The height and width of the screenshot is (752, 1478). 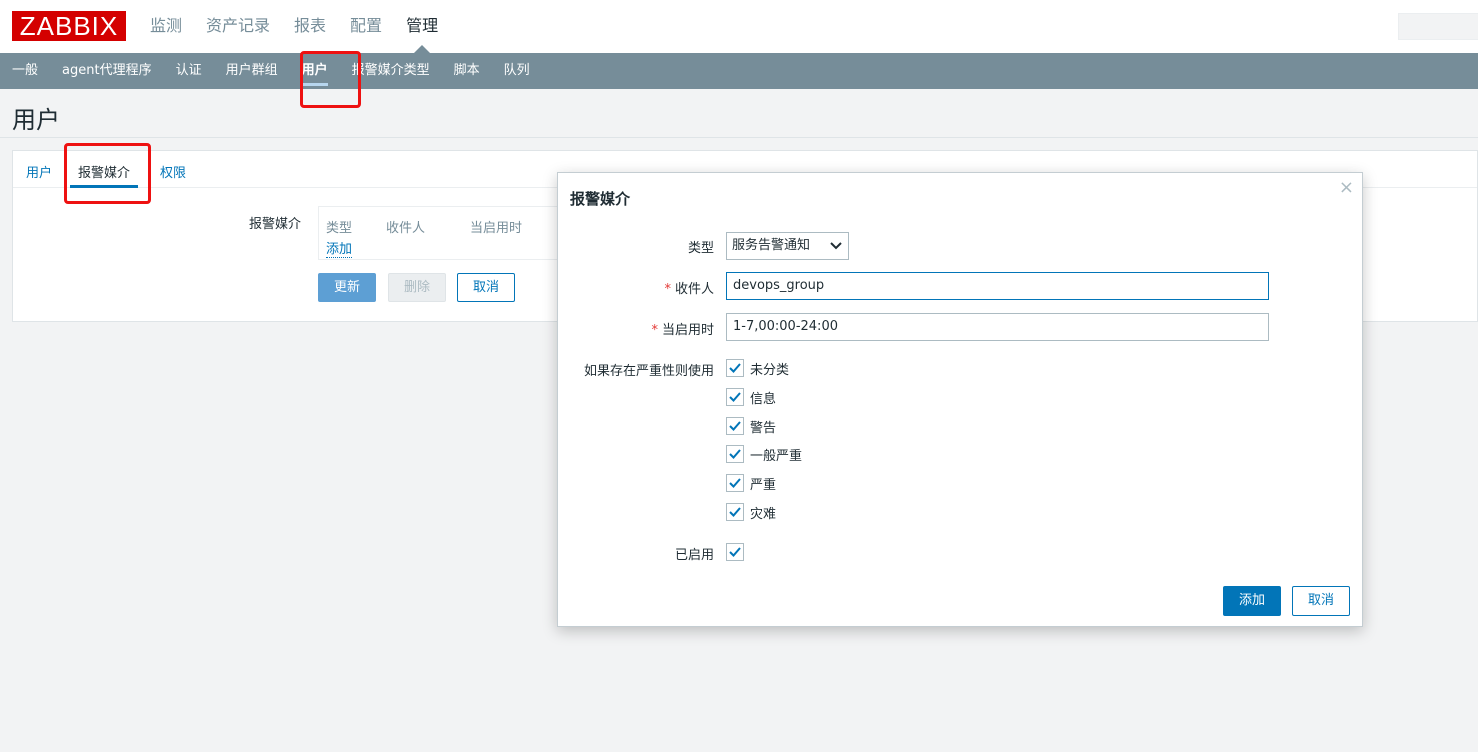 What do you see at coordinates (417, 287) in the screenshot?
I see `delete-button: 删除` at bounding box center [417, 287].